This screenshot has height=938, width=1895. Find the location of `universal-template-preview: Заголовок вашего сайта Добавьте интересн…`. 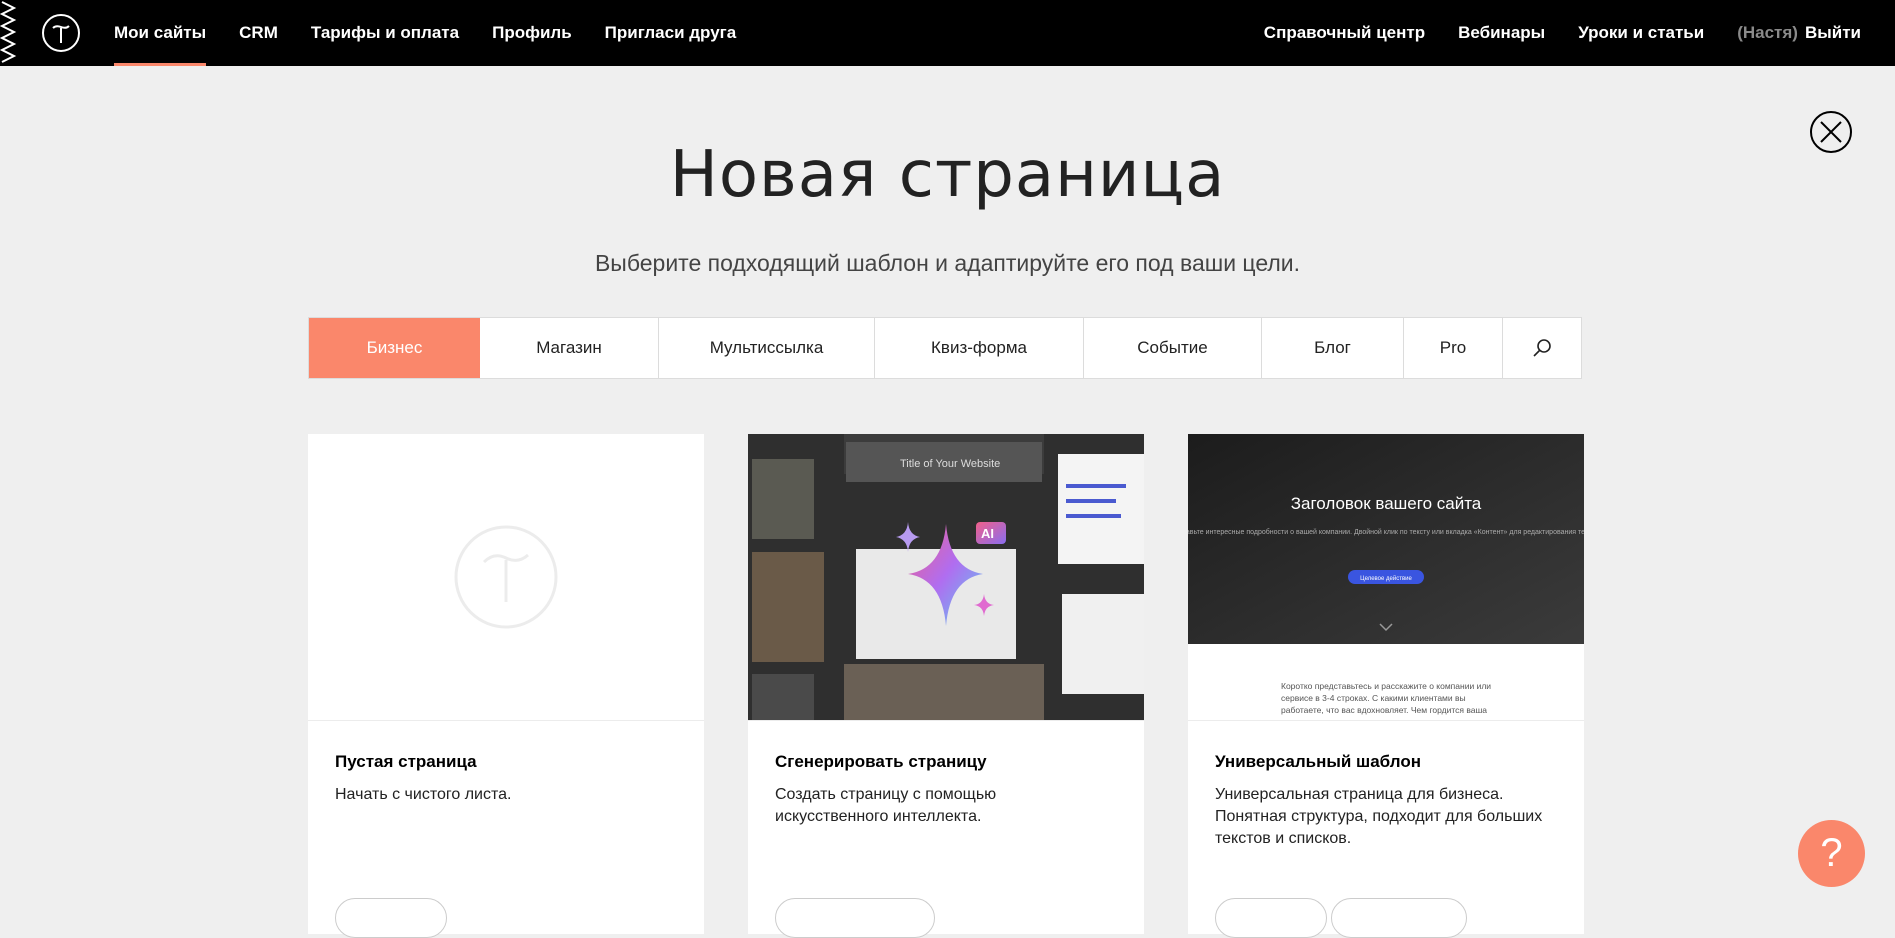

universal-template-preview: Заголовок вашего сайта Добавьте интересн… is located at coordinates (1386, 539).